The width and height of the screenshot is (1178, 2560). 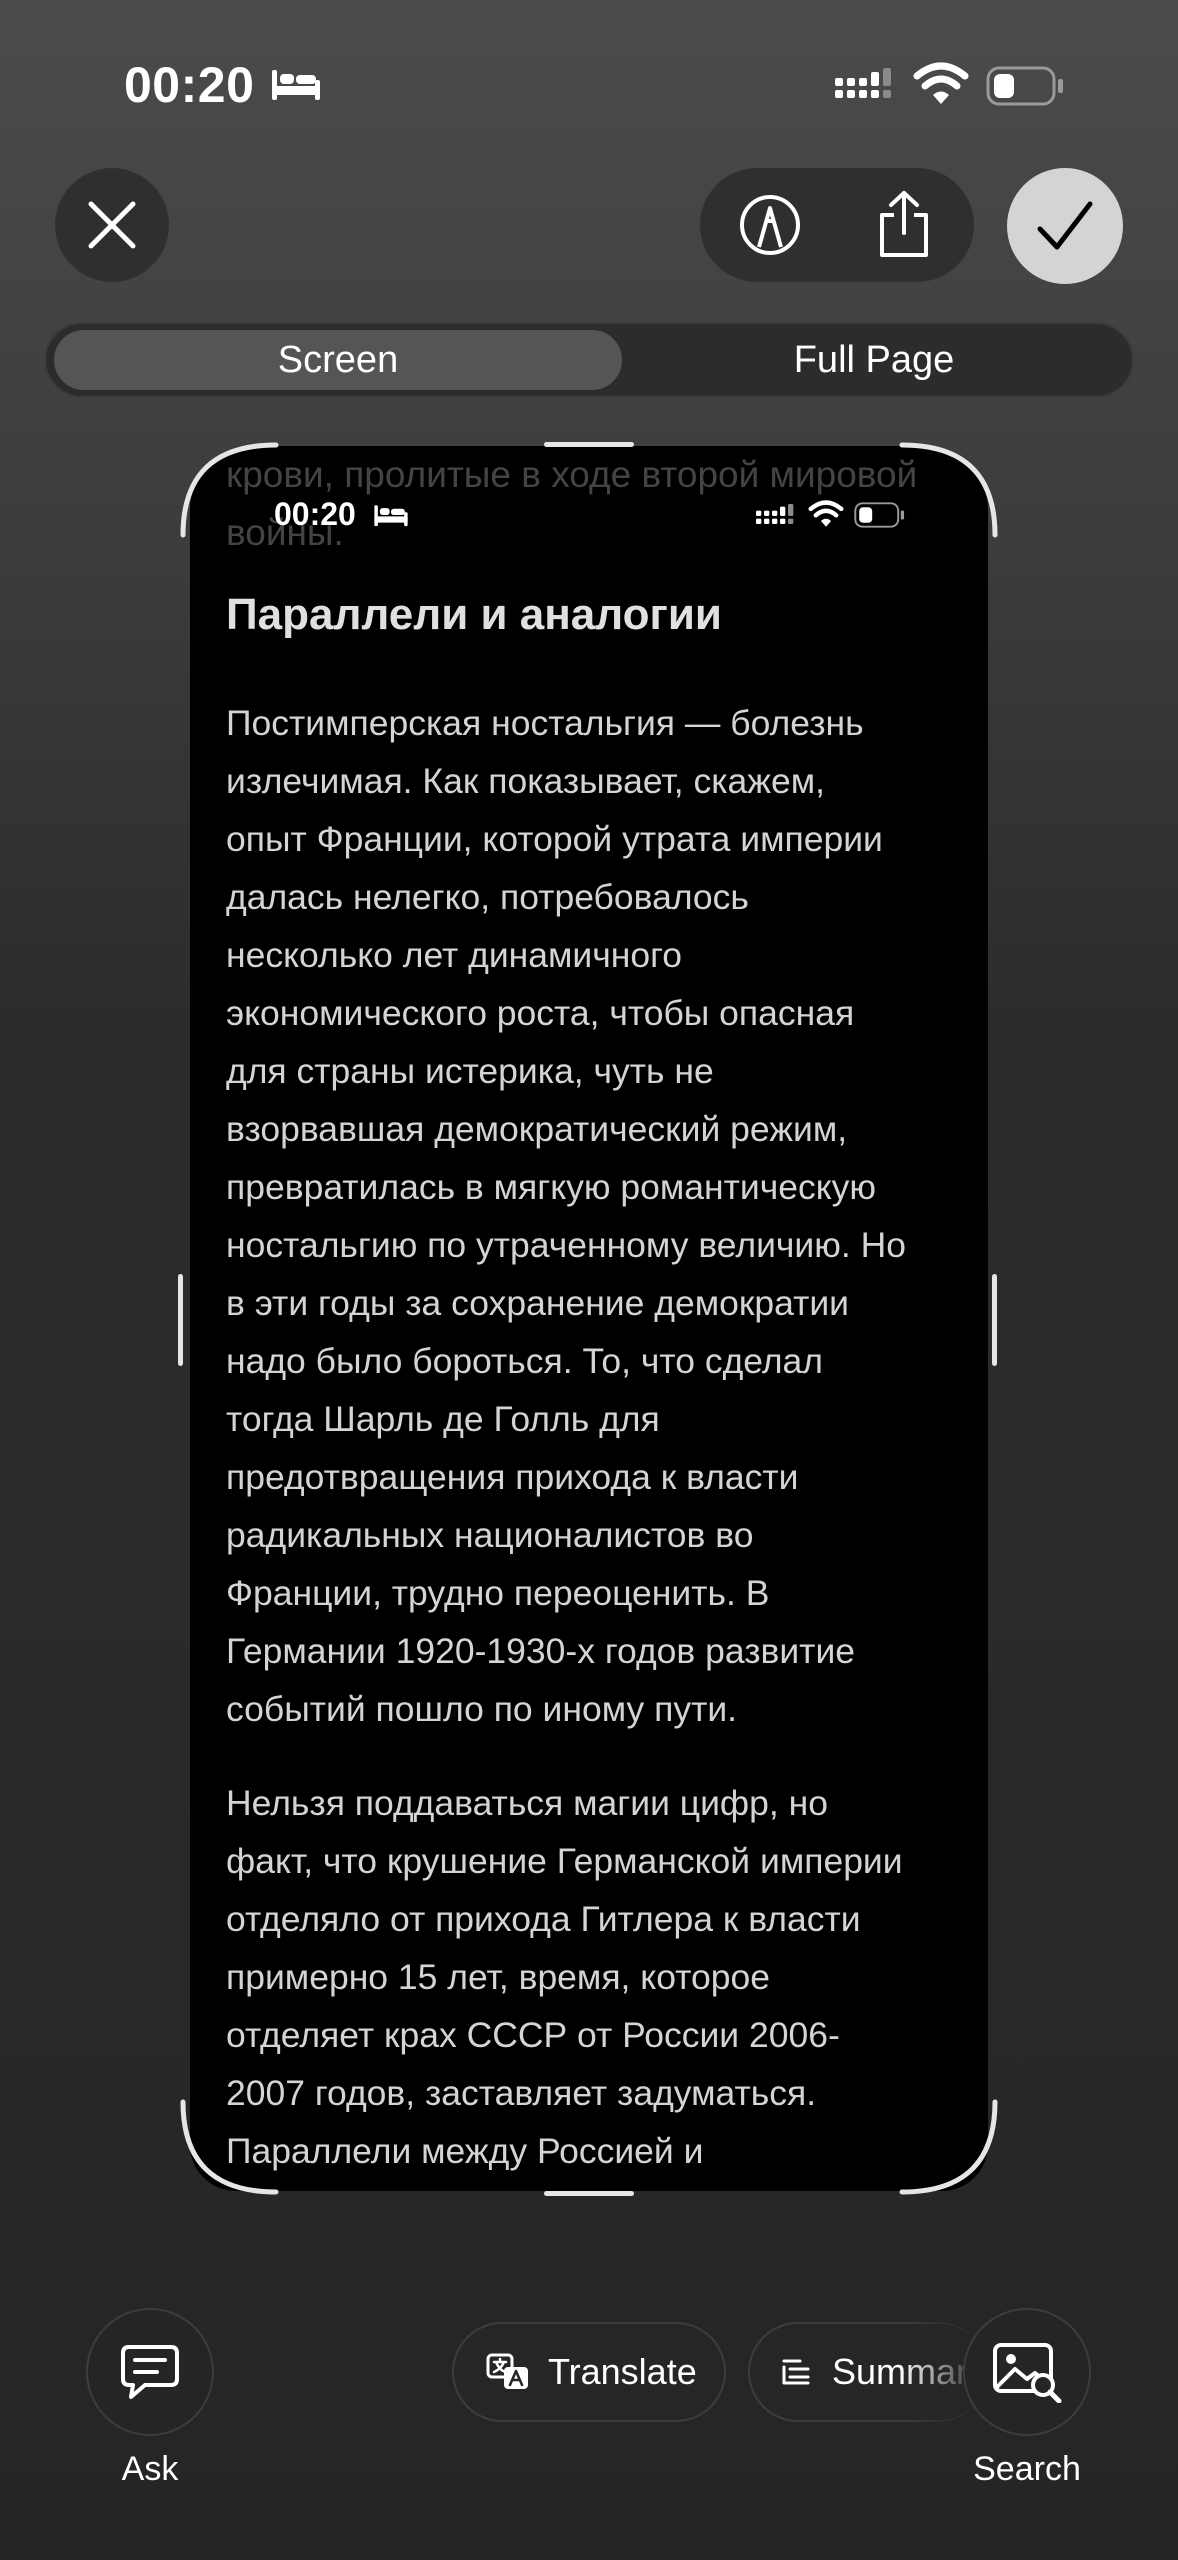 I want to click on crop-handle-top, so click(x=589, y=444).